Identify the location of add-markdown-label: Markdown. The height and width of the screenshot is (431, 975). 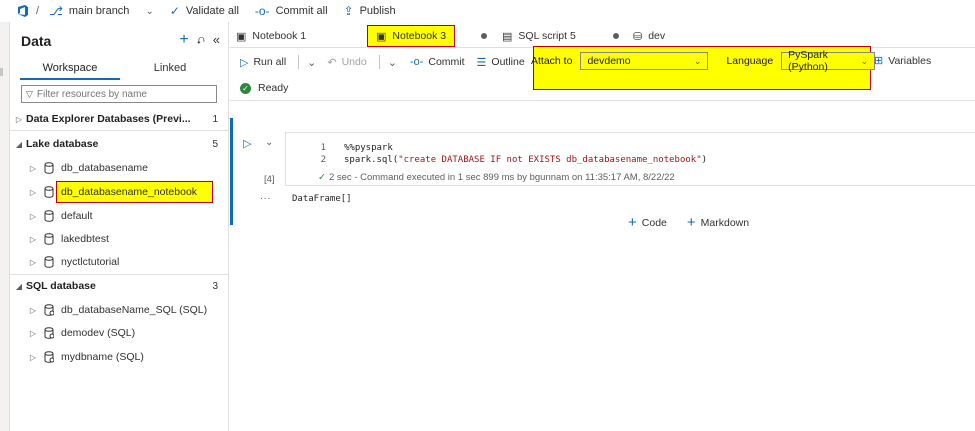
(725, 223).